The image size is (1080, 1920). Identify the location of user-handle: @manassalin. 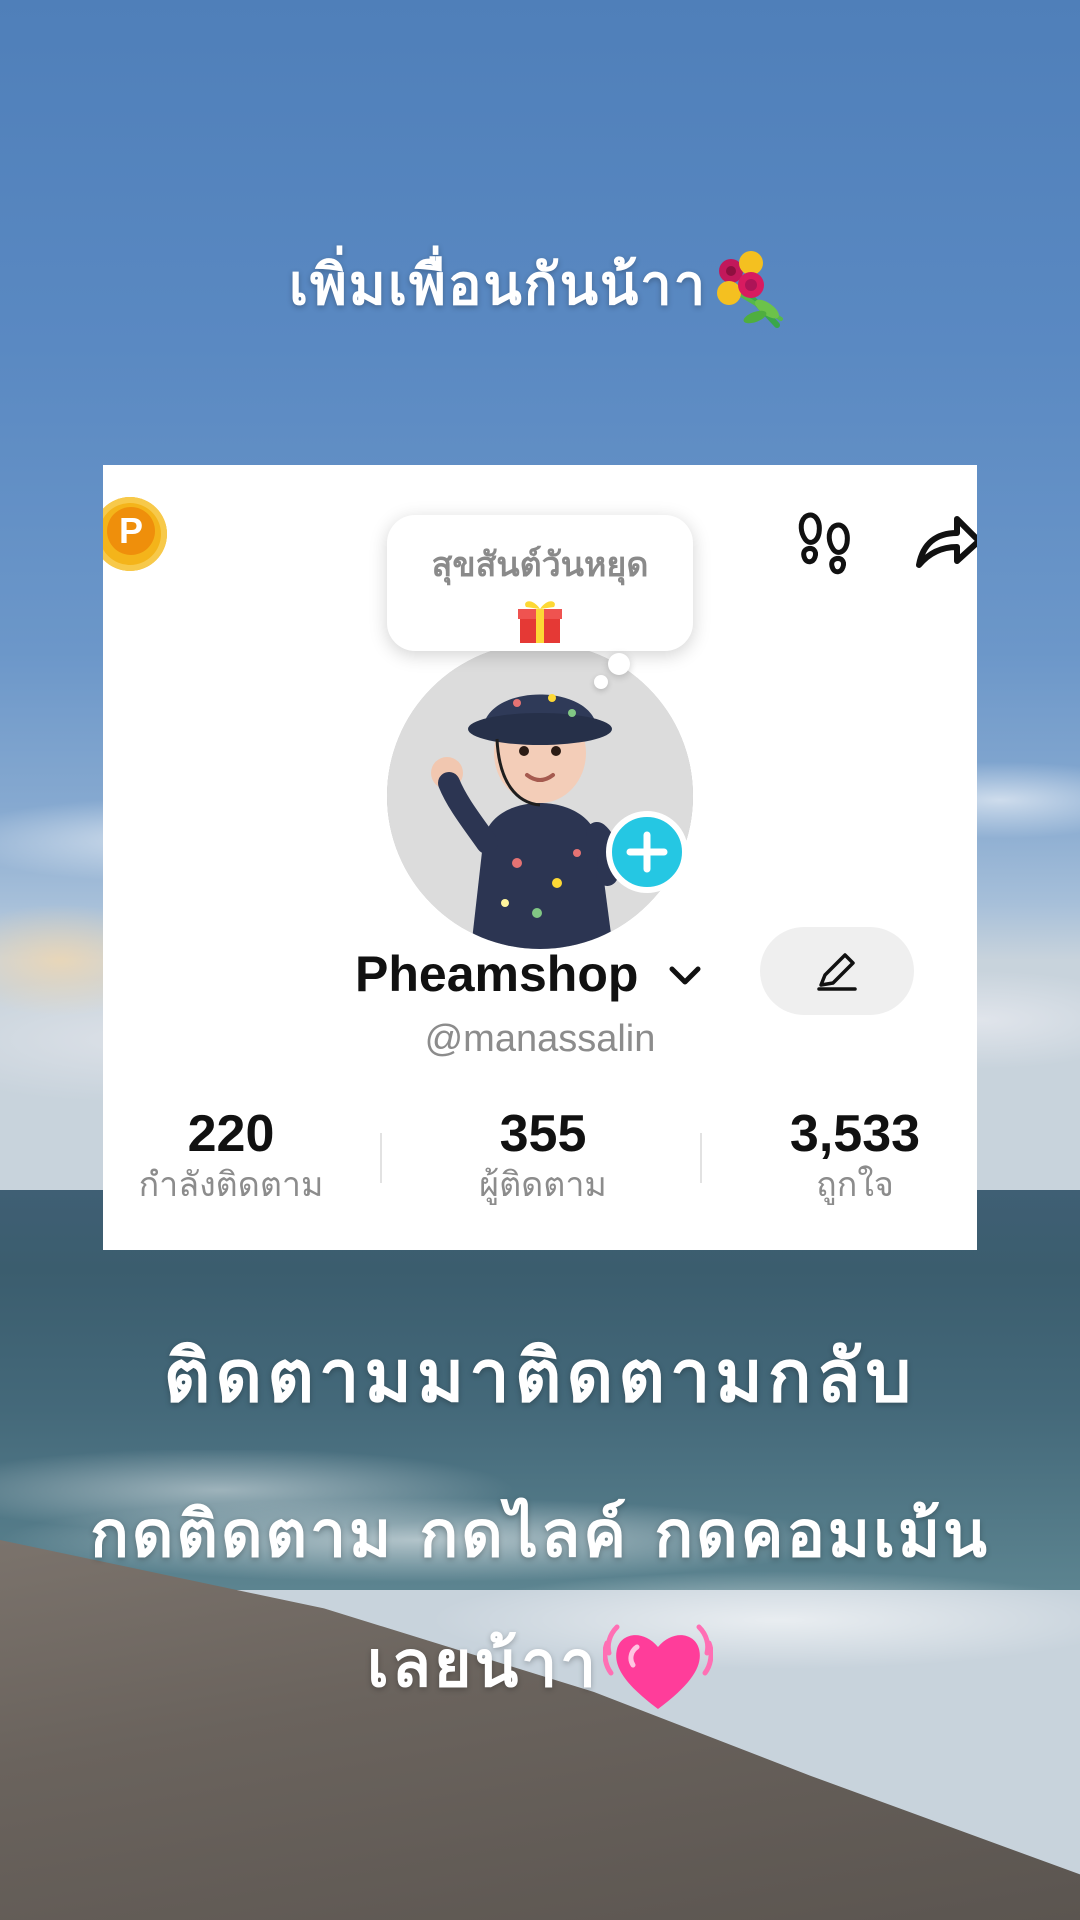
(540, 1039).